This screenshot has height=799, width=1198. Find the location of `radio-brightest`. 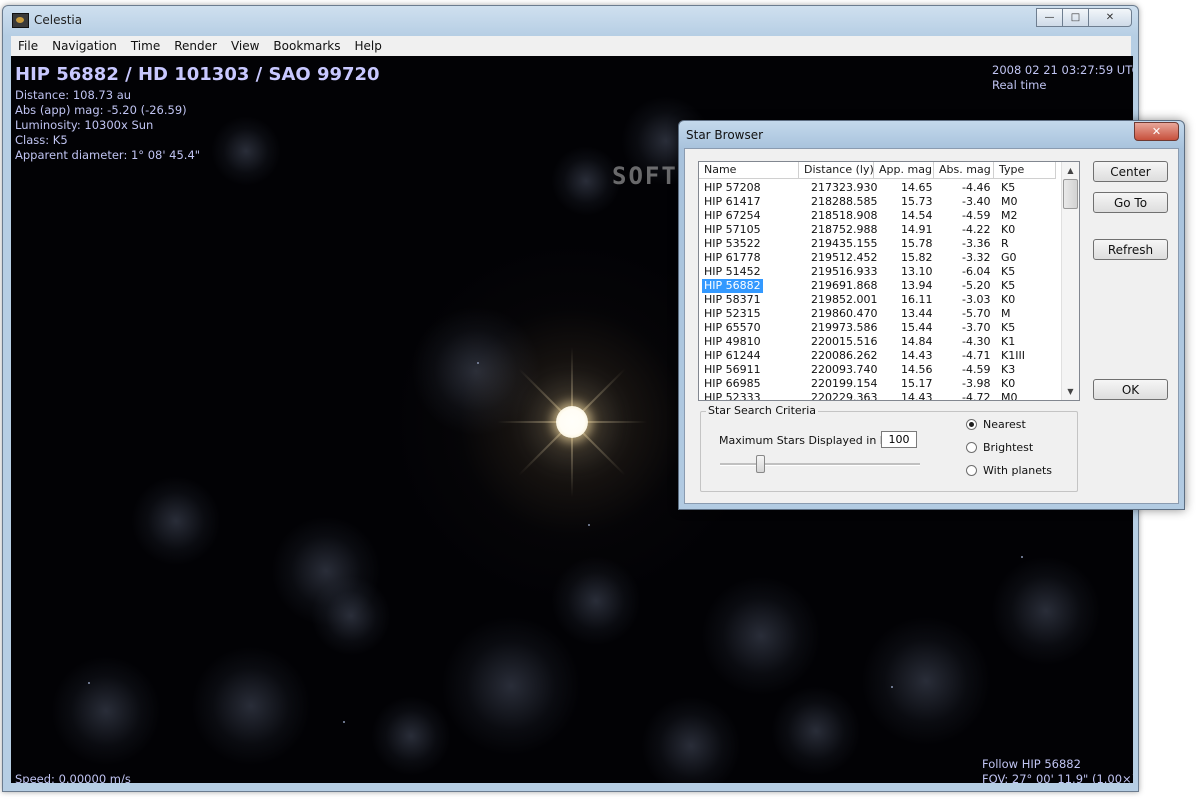

radio-brightest is located at coordinates (971, 447).